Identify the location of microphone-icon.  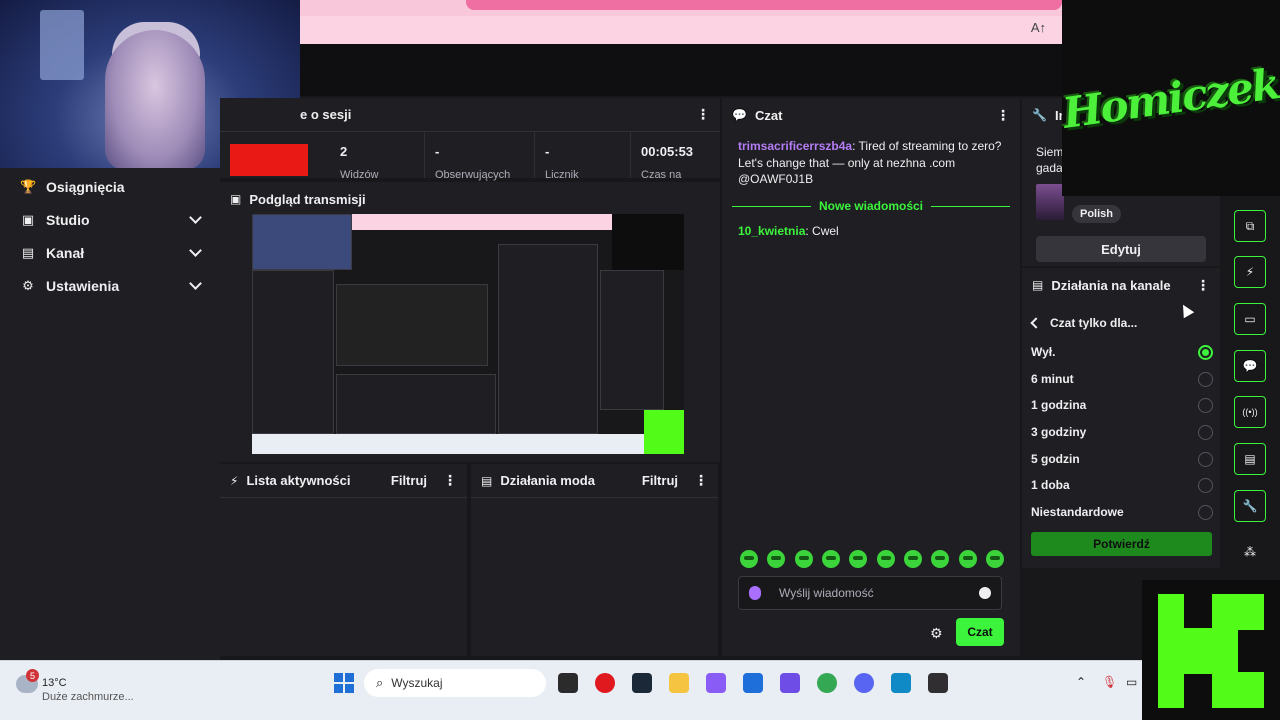
(755, 593).